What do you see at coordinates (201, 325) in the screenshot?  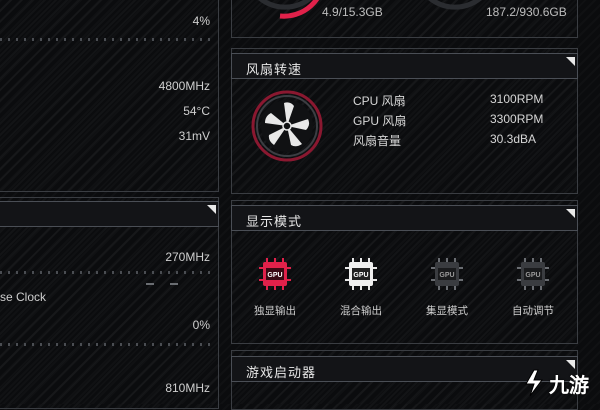 I see `gpu-usage-percent: 0%` at bounding box center [201, 325].